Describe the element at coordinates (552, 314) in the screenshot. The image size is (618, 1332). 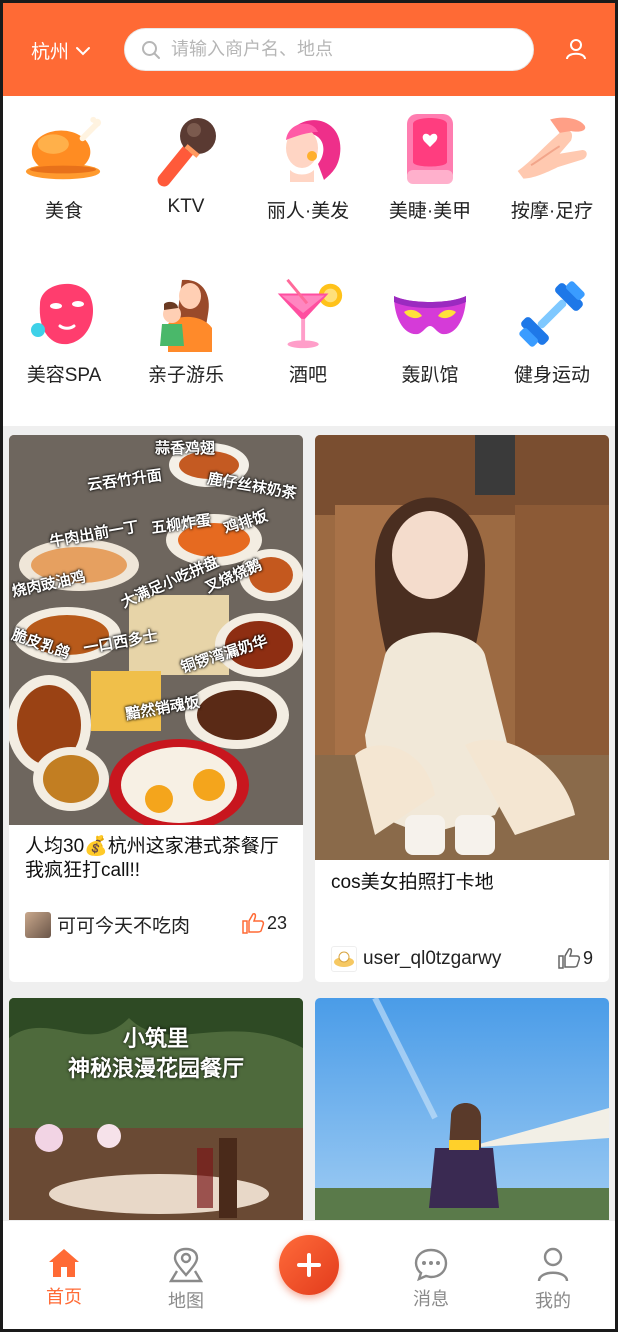
I see `dumbbell-icon` at that location.